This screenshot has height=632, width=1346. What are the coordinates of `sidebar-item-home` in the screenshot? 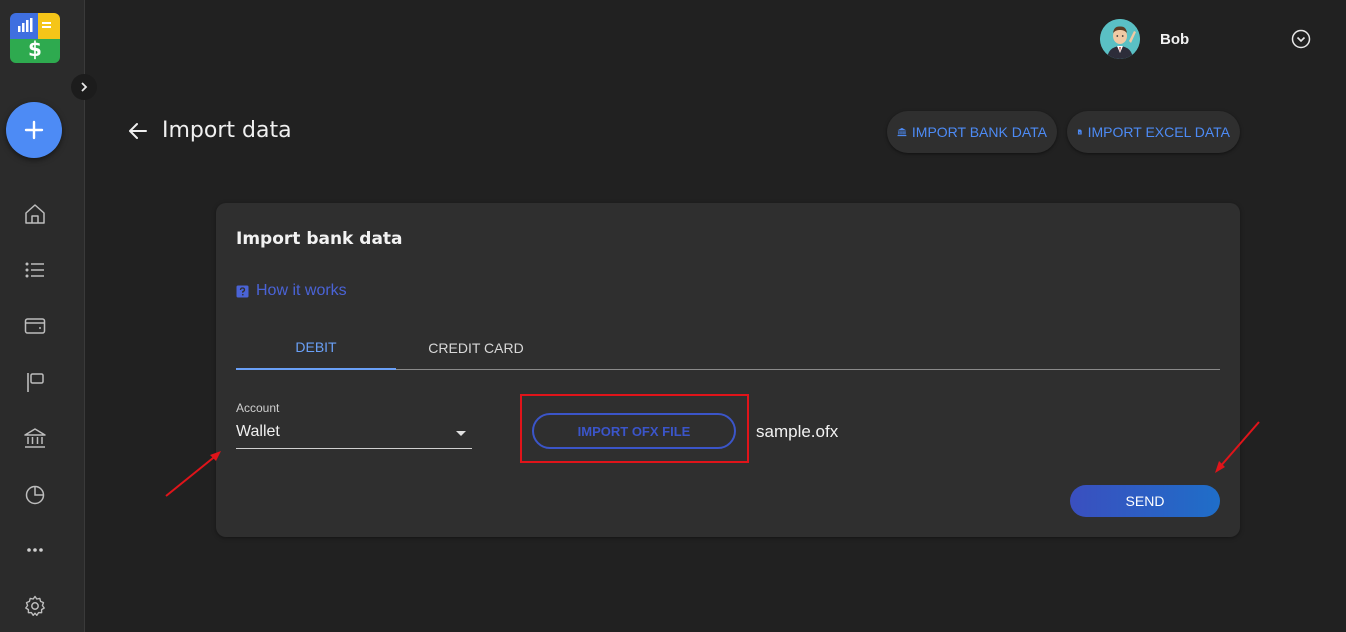 It's located at (35, 214).